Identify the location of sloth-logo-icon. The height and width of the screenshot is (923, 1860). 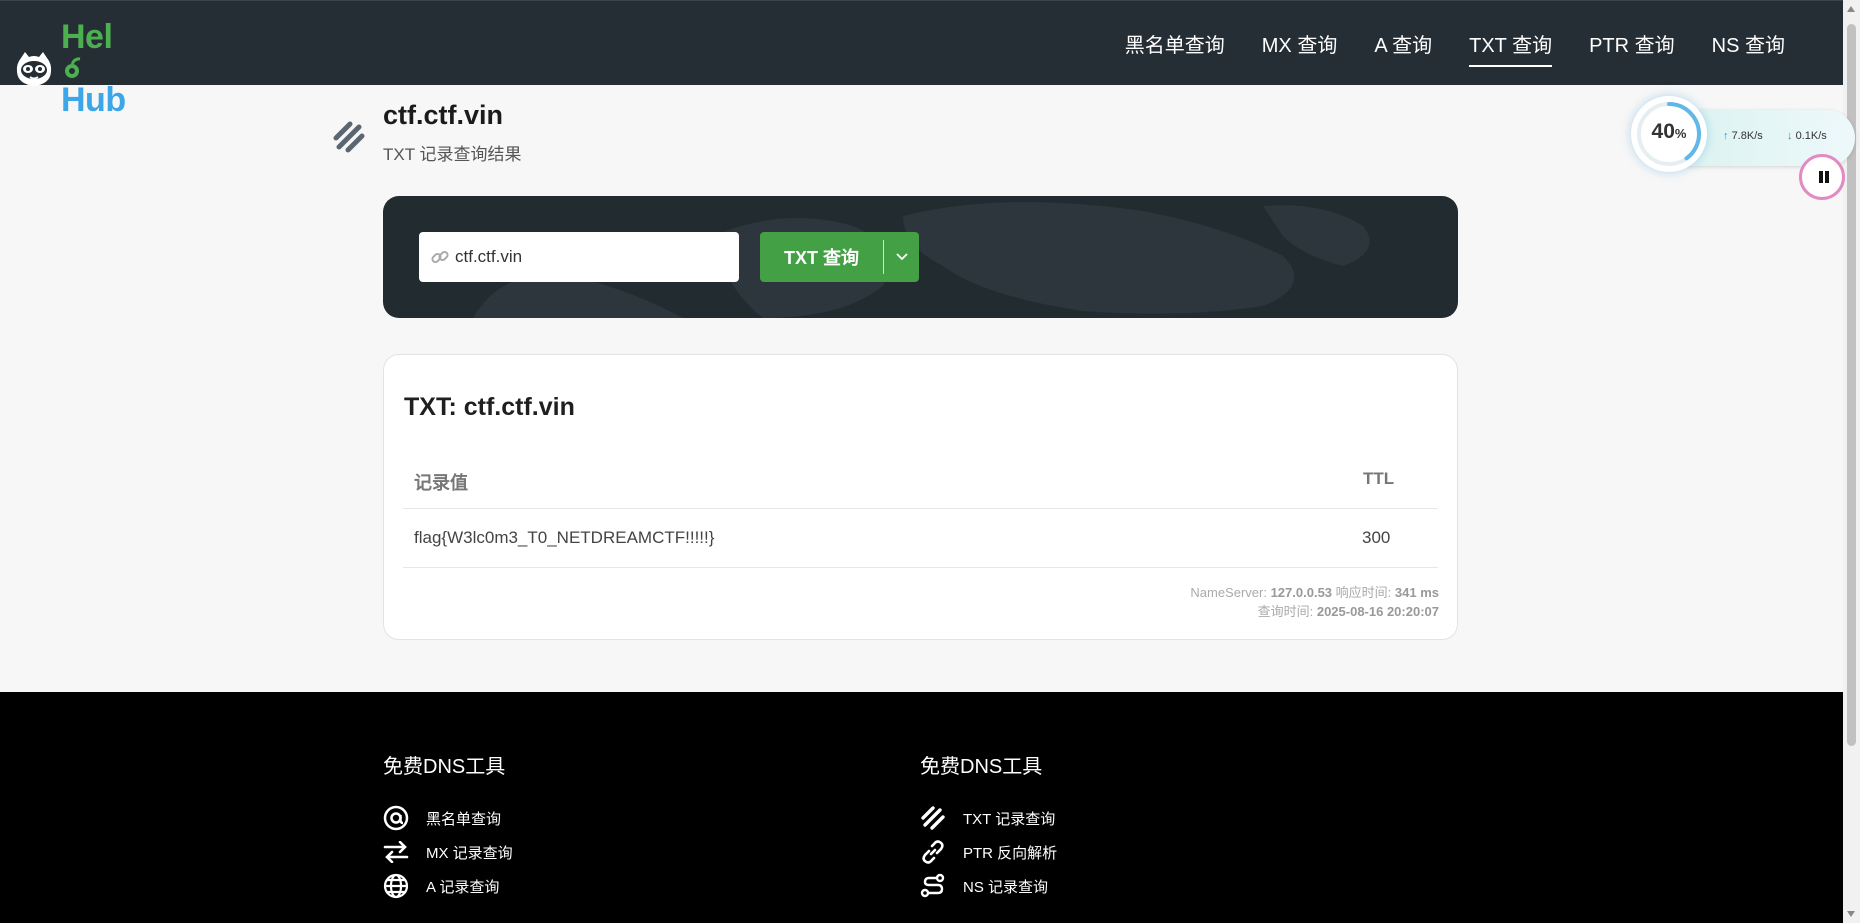
(34, 69).